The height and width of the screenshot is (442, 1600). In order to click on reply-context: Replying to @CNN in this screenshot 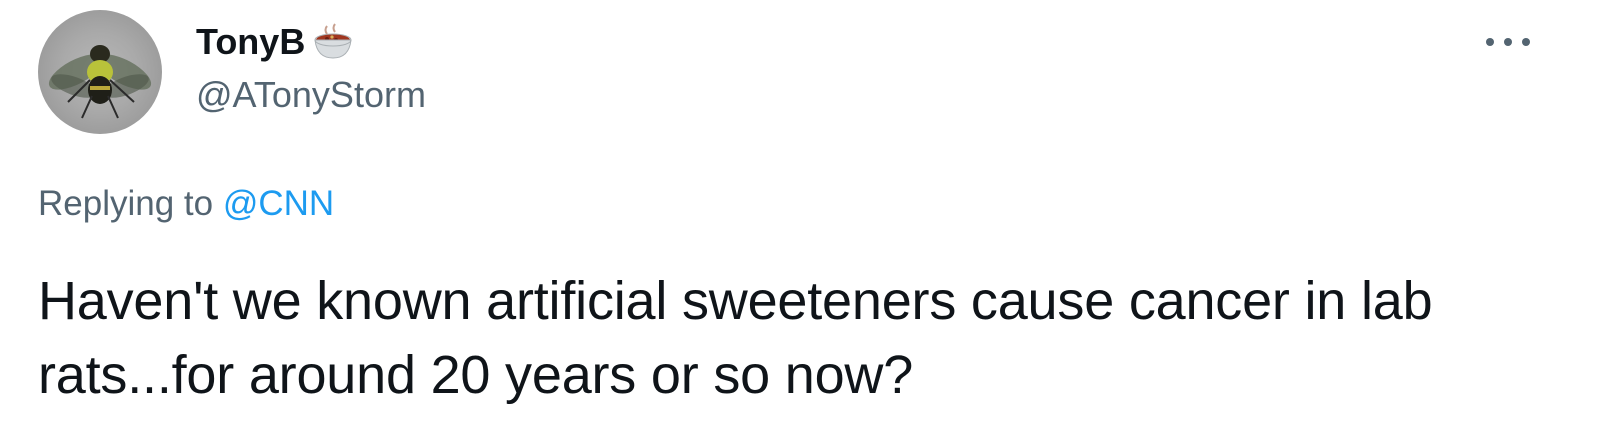, I will do `click(186, 204)`.